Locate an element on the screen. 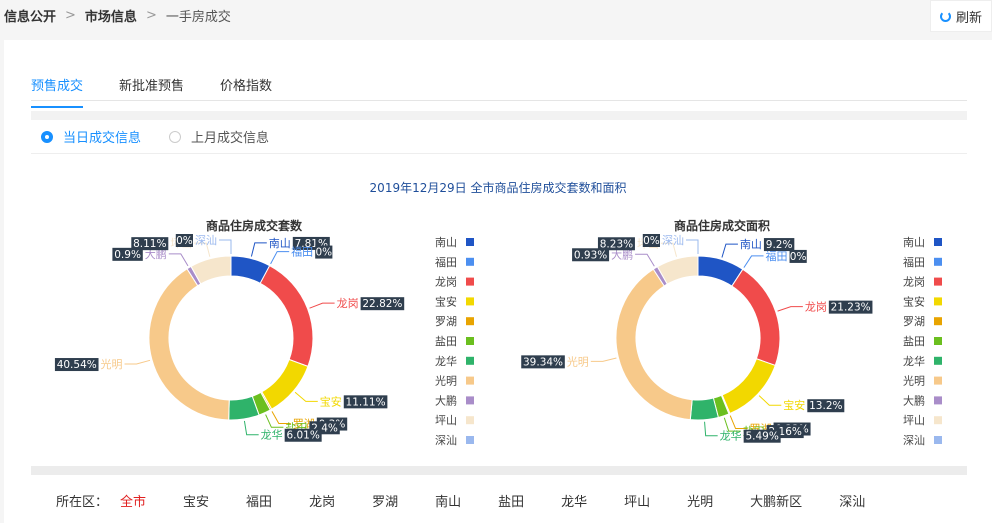 Image resolution: width=992 pixels, height=523 pixels. district-option-8: 坪山 is located at coordinates (637, 500).